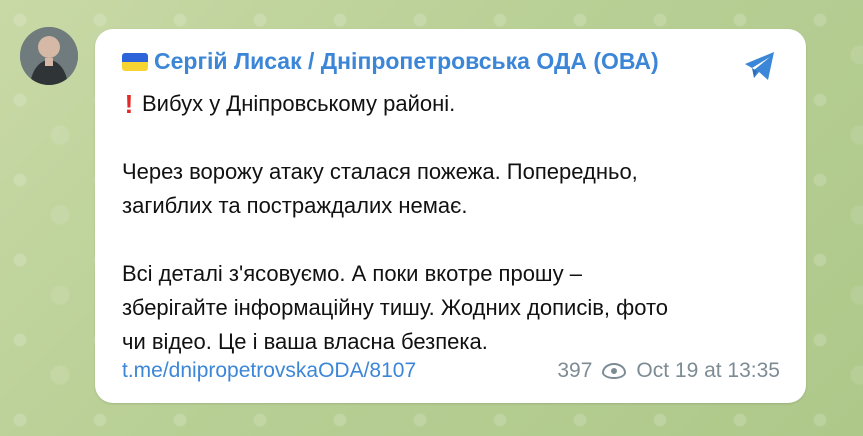 Image resolution: width=863 pixels, height=436 pixels. I want to click on timestamp: Oct 19 at 13:35, so click(708, 370).